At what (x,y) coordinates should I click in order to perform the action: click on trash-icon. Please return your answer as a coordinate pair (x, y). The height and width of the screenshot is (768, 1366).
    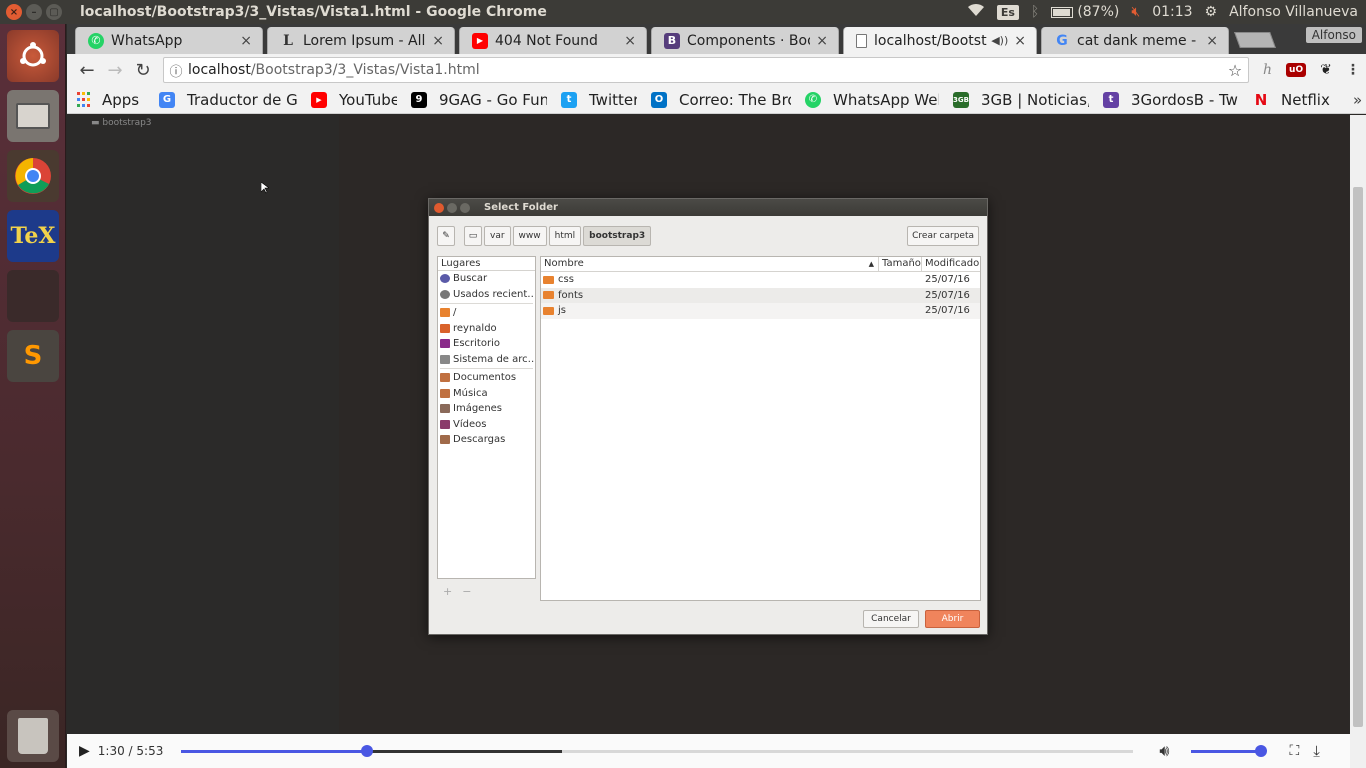
    Looking at the image, I should click on (33, 736).